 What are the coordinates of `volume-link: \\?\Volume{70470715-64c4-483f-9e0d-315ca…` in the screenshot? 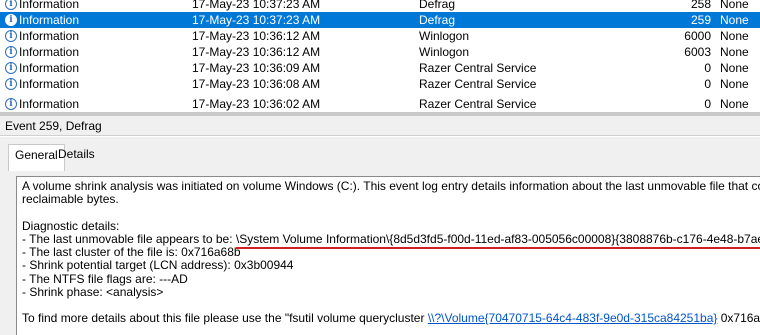 It's located at (573, 318).